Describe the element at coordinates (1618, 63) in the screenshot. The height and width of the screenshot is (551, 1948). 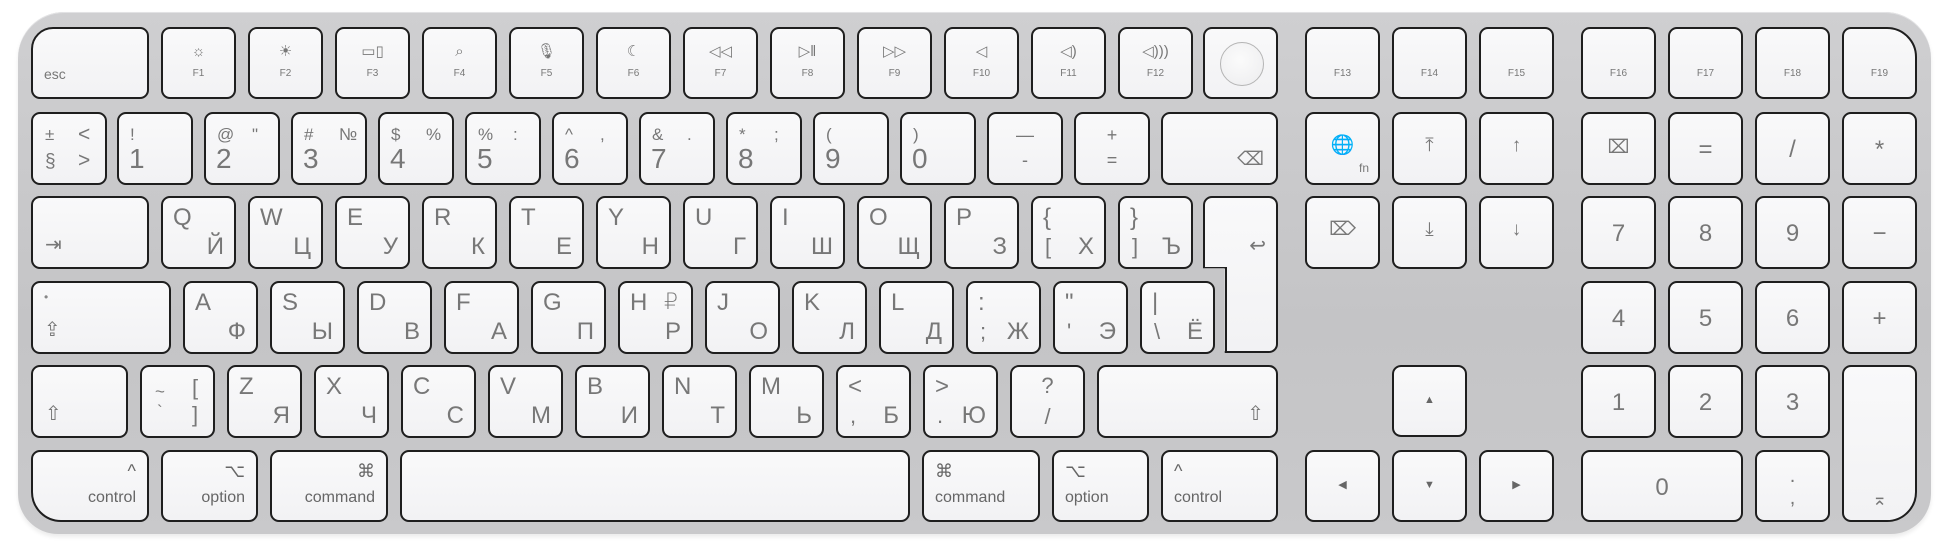
I see `key-f16: F16` at that location.